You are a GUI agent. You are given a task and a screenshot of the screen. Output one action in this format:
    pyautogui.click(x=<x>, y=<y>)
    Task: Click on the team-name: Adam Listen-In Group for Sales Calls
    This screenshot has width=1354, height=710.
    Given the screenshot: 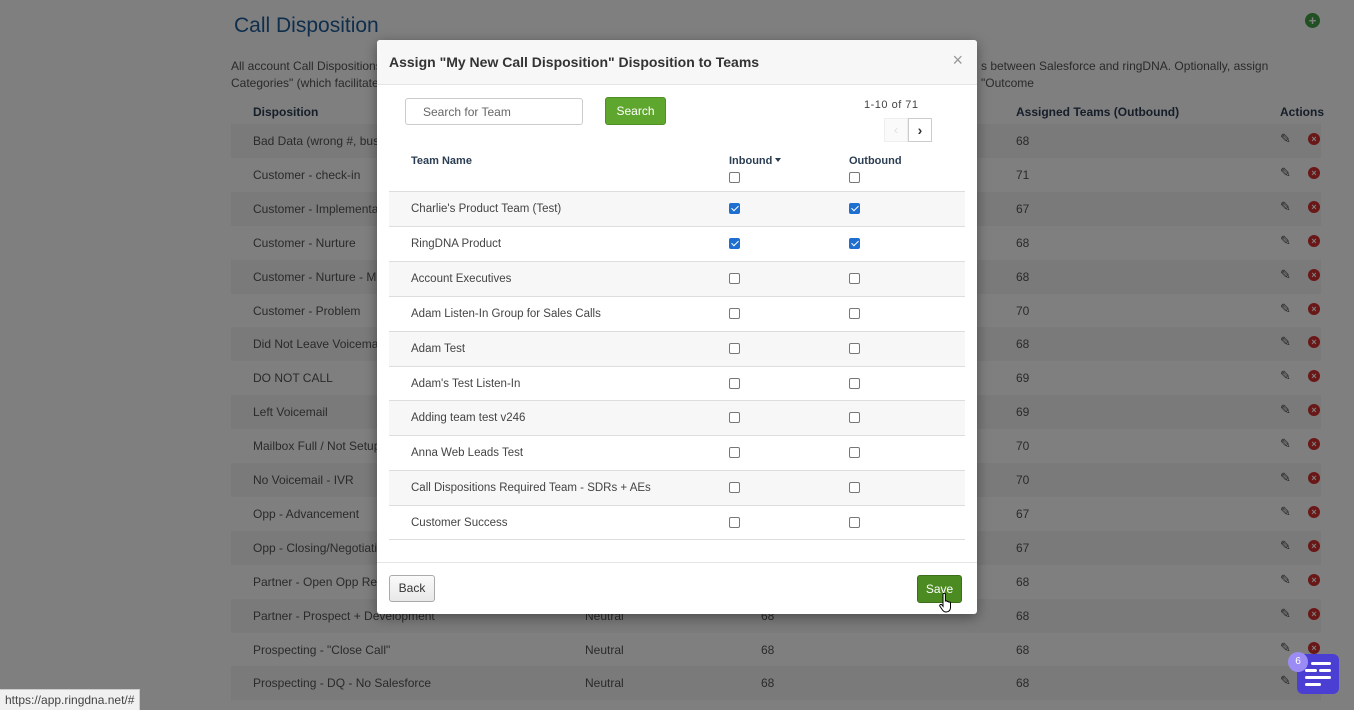 What is the action you would take?
    pyautogui.click(x=506, y=313)
    